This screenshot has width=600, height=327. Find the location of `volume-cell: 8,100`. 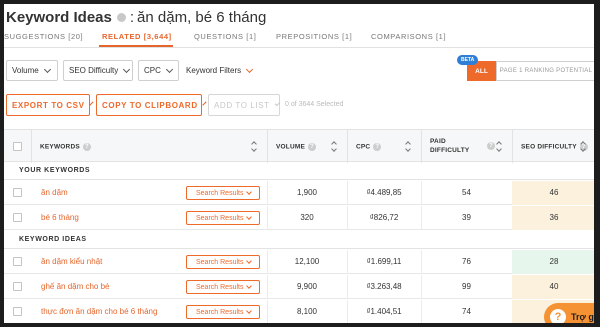

volume-cell: 8,100 is located at coordinates (307, 311).